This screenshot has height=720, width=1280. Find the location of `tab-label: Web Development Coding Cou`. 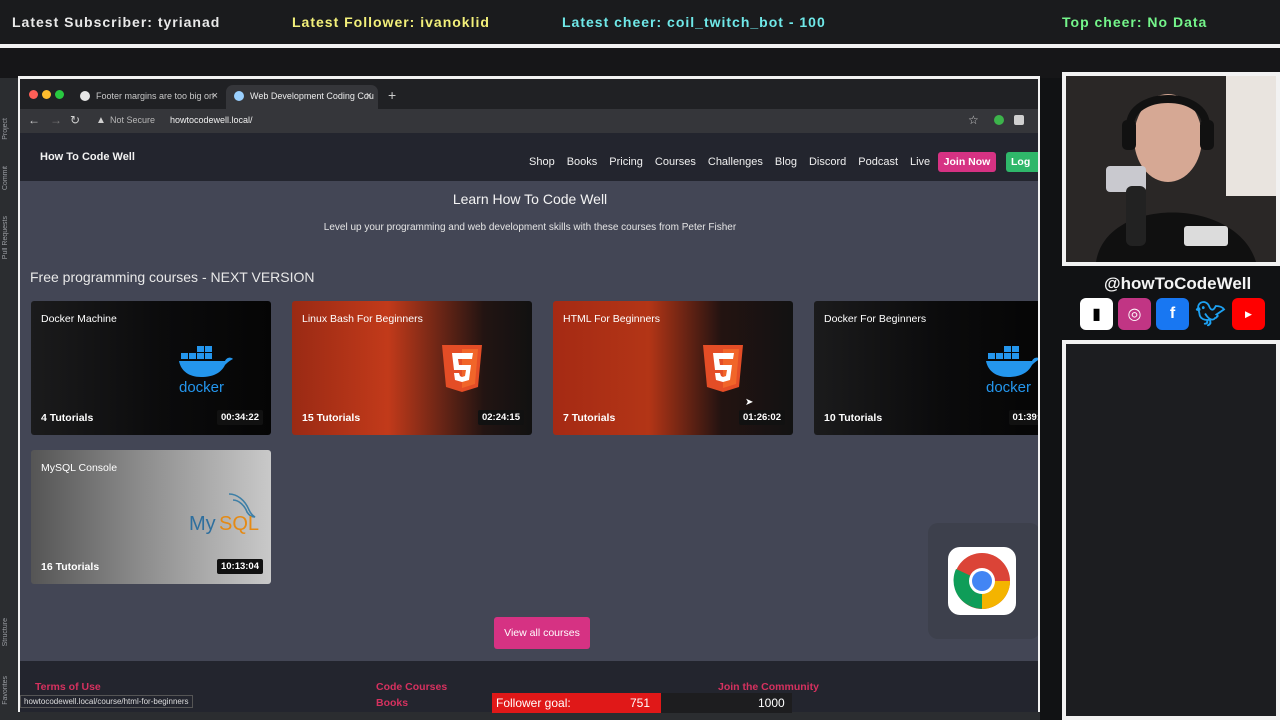

tab-label: Web Development Coding Cou is located at coordinates (312, 96).